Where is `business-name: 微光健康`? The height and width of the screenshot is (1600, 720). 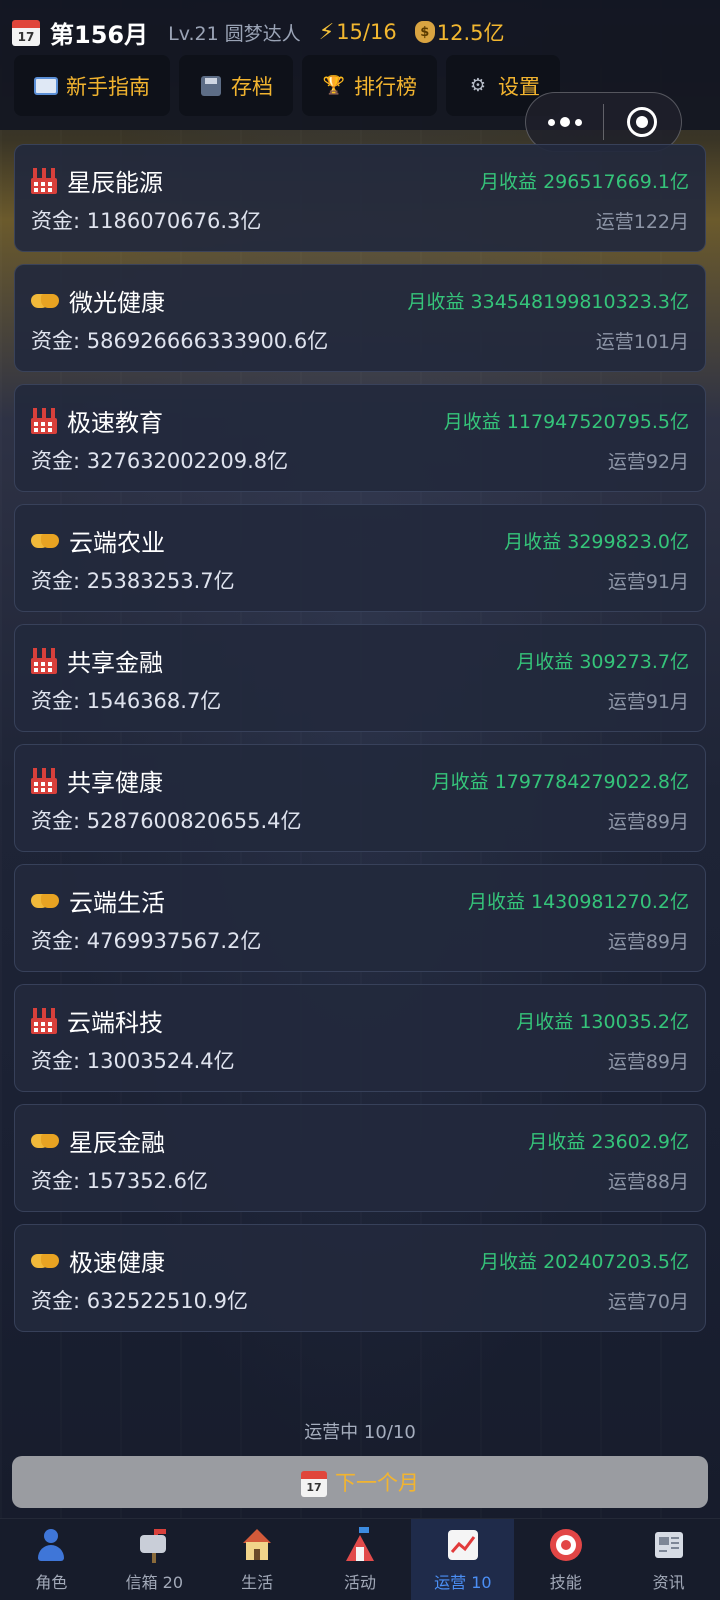 business-name: 微光健康 is located at coordinates (117, 303).